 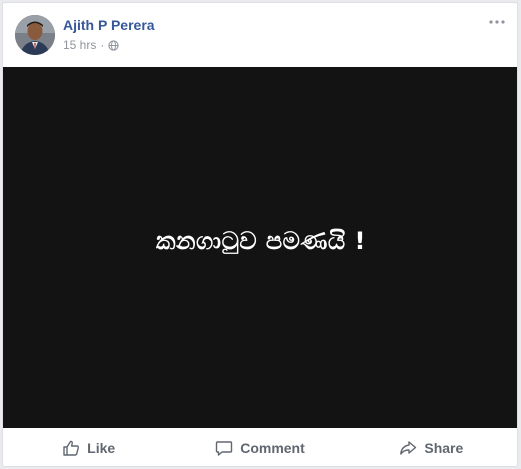 What do you see at coordinates (71, 448) in the screenshot?
I see `thumbs-up-icon` at bounding box center [71, 448].